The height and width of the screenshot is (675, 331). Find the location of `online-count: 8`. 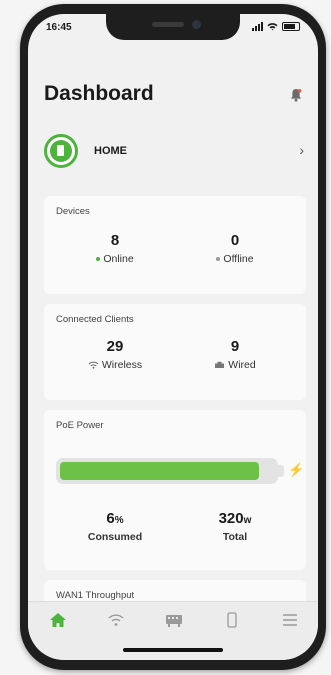

online-count: 8 is located at coordinates (115, 240).